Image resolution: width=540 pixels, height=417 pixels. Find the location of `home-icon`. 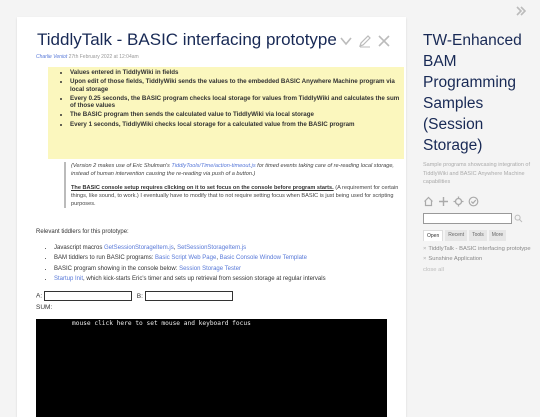

home-icon is located at coordinates (428, 201).